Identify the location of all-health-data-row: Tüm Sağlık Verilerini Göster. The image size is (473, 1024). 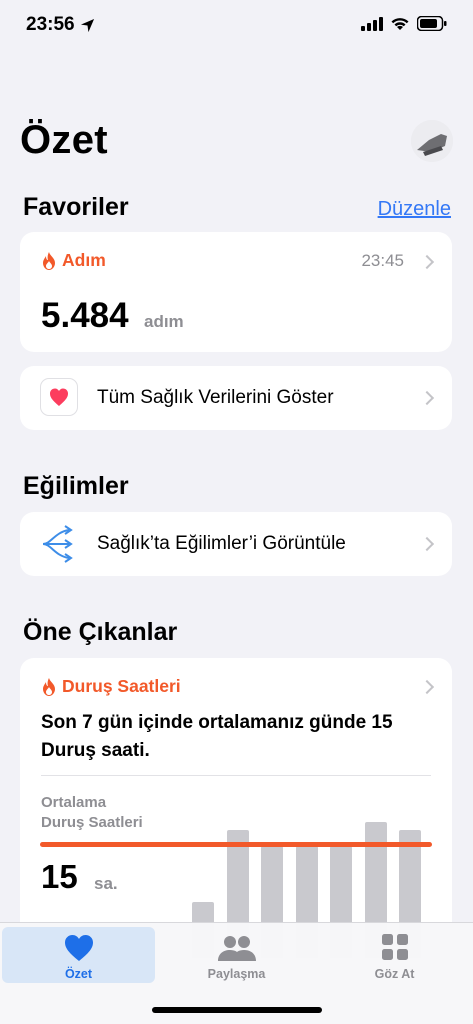
(236, 398).